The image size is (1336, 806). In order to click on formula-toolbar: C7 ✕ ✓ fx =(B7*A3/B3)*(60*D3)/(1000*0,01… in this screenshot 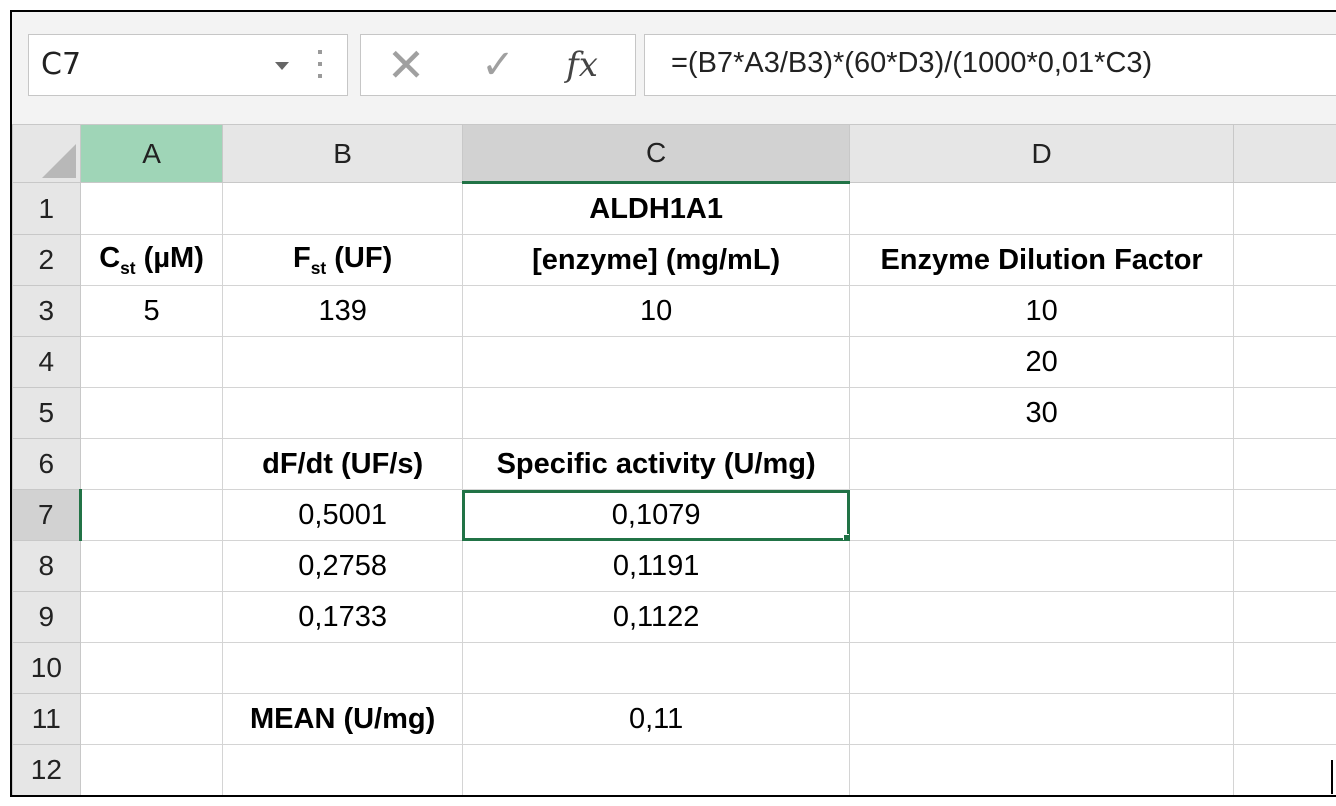, I will do `click(674, 68)`.